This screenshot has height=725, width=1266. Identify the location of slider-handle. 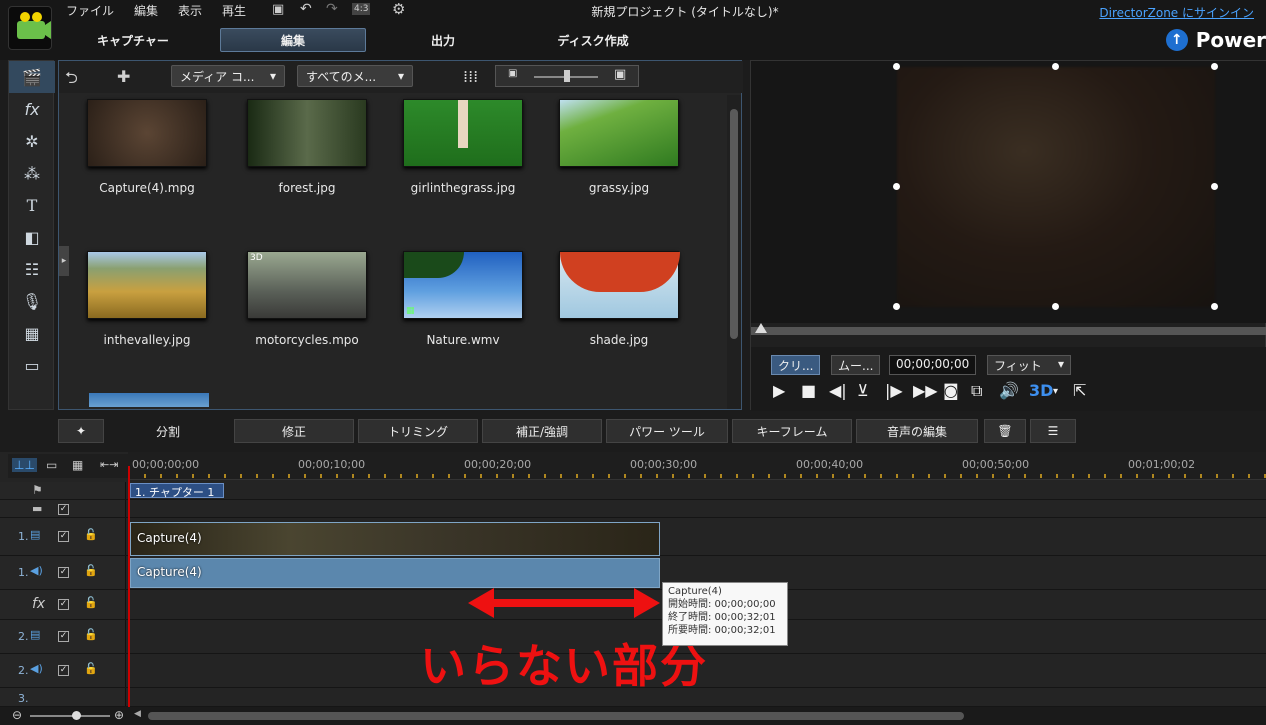
(567, 76).